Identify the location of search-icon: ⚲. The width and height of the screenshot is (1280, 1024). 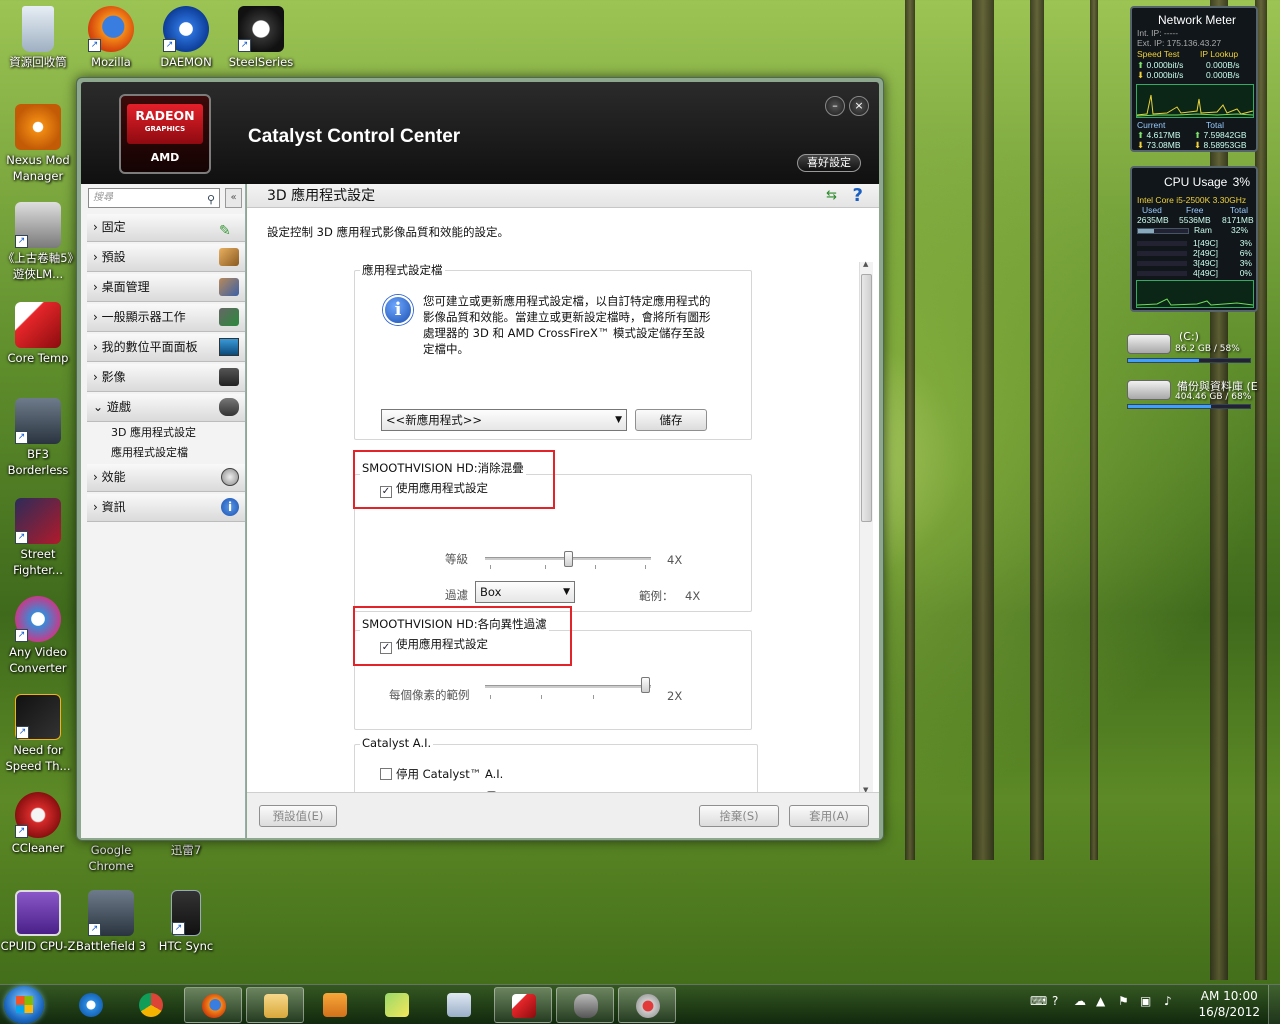
(211, 200).